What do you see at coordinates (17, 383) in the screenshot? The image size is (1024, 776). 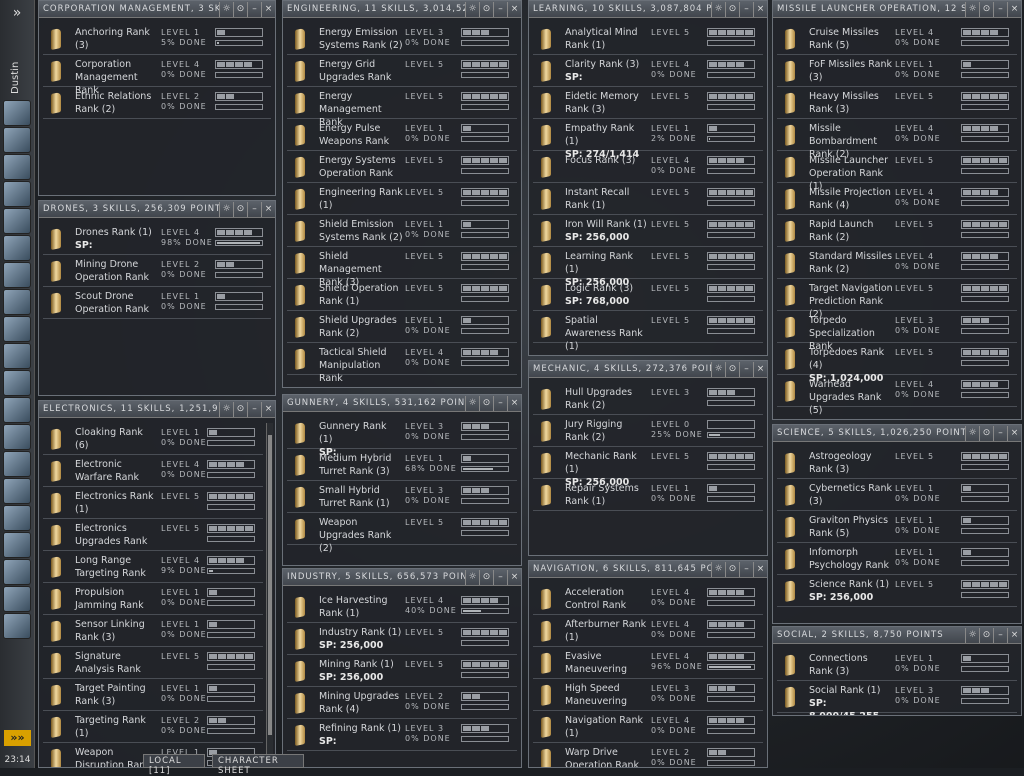 I see `science-icon` at bounding box center [17, 383].